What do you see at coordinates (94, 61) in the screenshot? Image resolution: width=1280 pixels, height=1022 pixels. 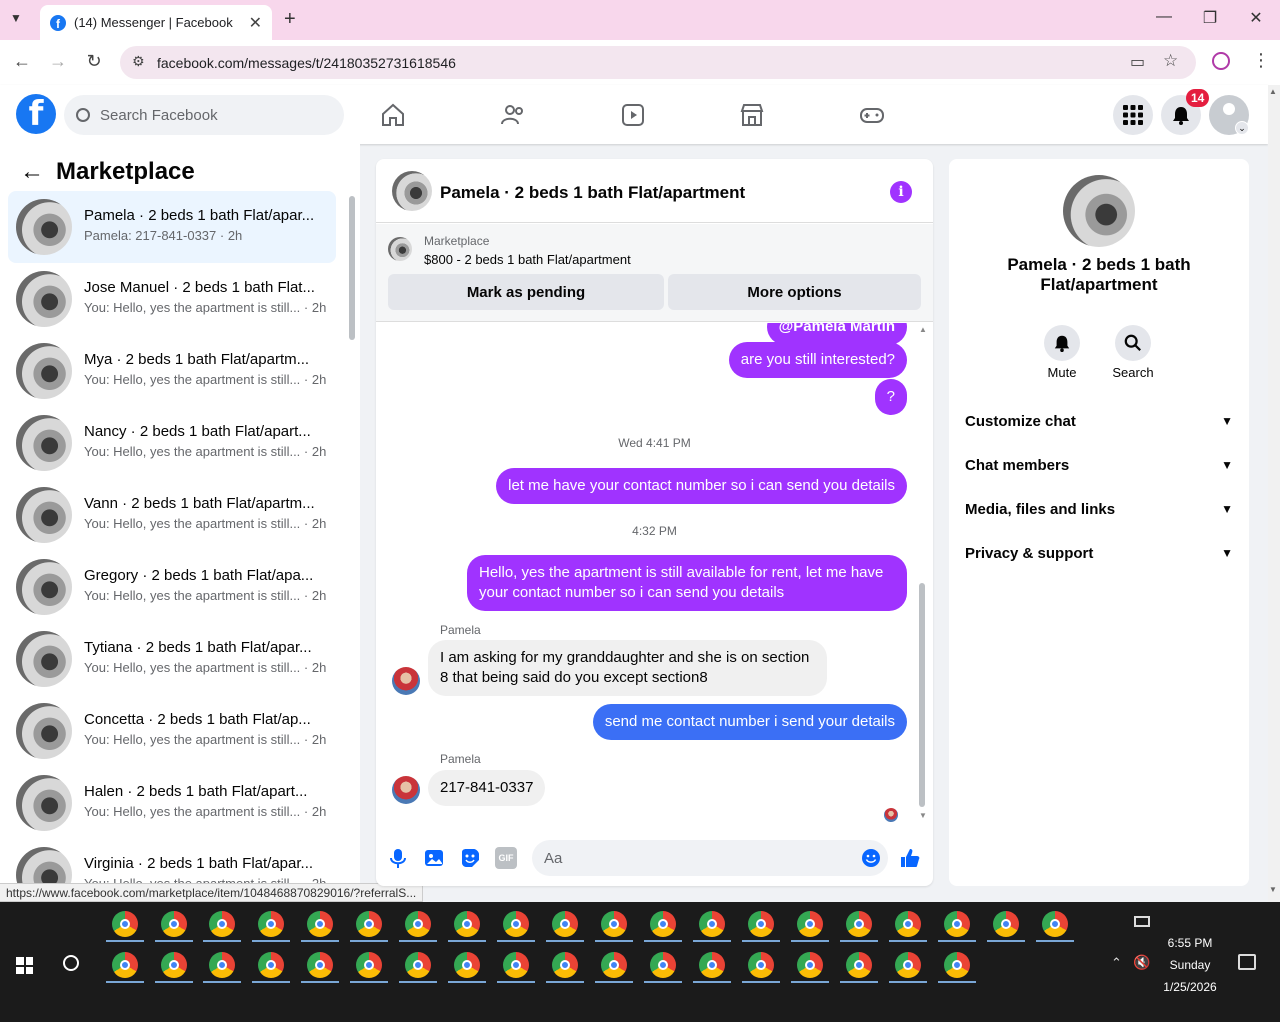 I see `reload-icon: ↻` at bounding box center [94, 61].